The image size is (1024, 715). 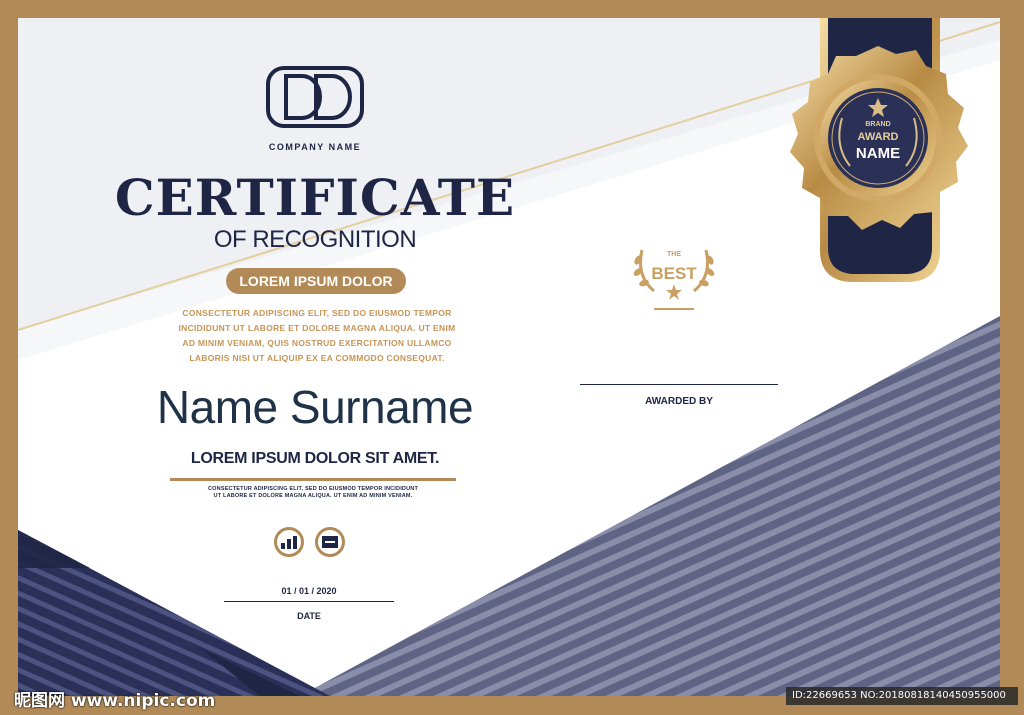 What do you see at coordinates (679, 401) in the screenshot?
I see `awarded-by-label: AWARDED BY` at bounding box center [679, 401].